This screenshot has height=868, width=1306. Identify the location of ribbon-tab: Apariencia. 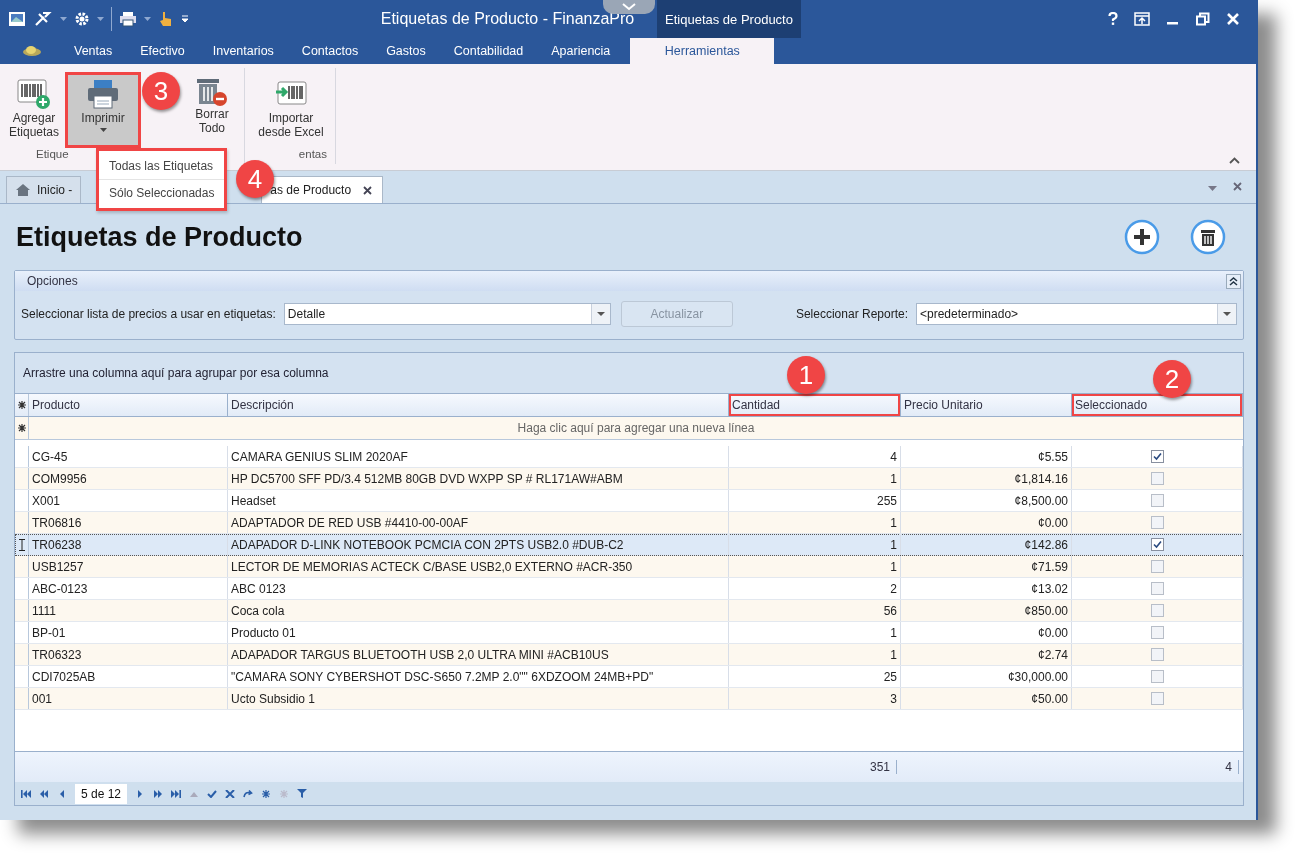
(581, 51).